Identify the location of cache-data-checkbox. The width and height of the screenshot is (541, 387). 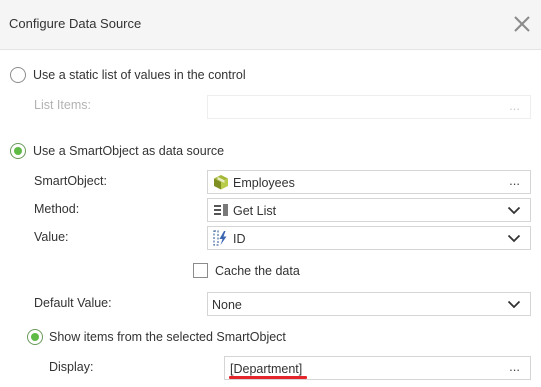
(200, 270).